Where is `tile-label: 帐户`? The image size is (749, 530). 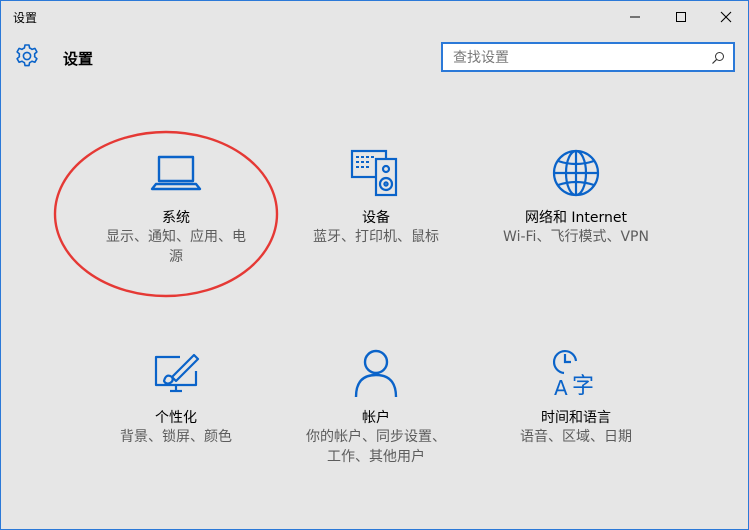 tile-label: 帐户 is located at coordinates (376, 418).